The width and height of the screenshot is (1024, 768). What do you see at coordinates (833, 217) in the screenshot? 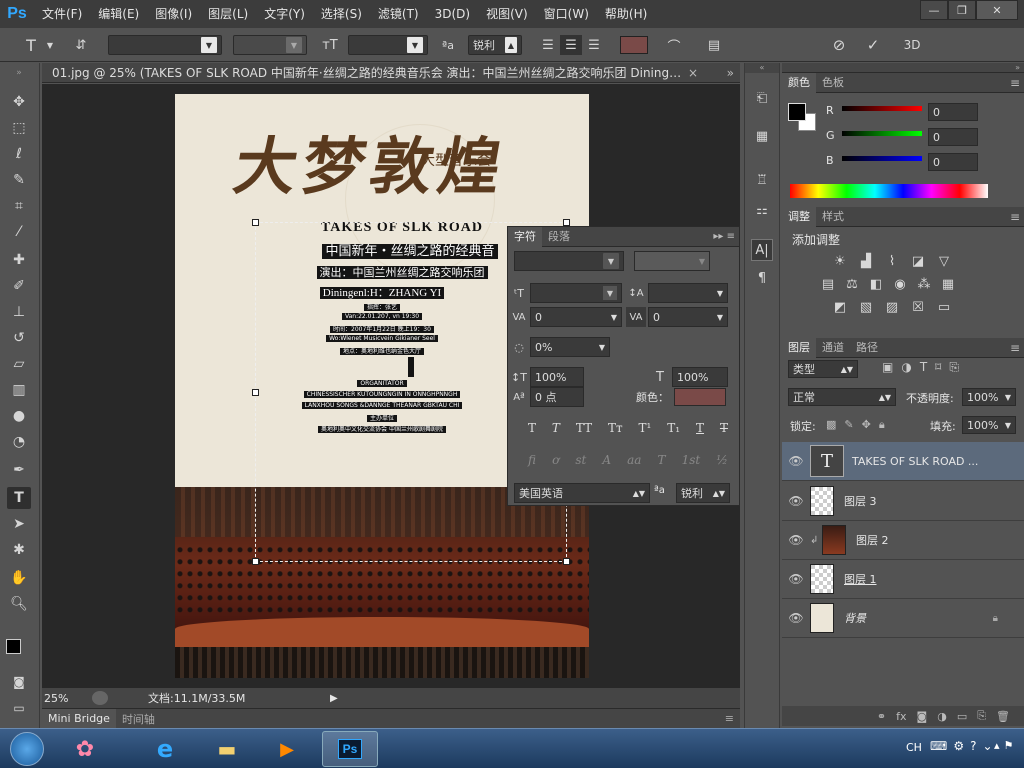
I see `tab-styles: 样式` at bounding box center [833, 217].